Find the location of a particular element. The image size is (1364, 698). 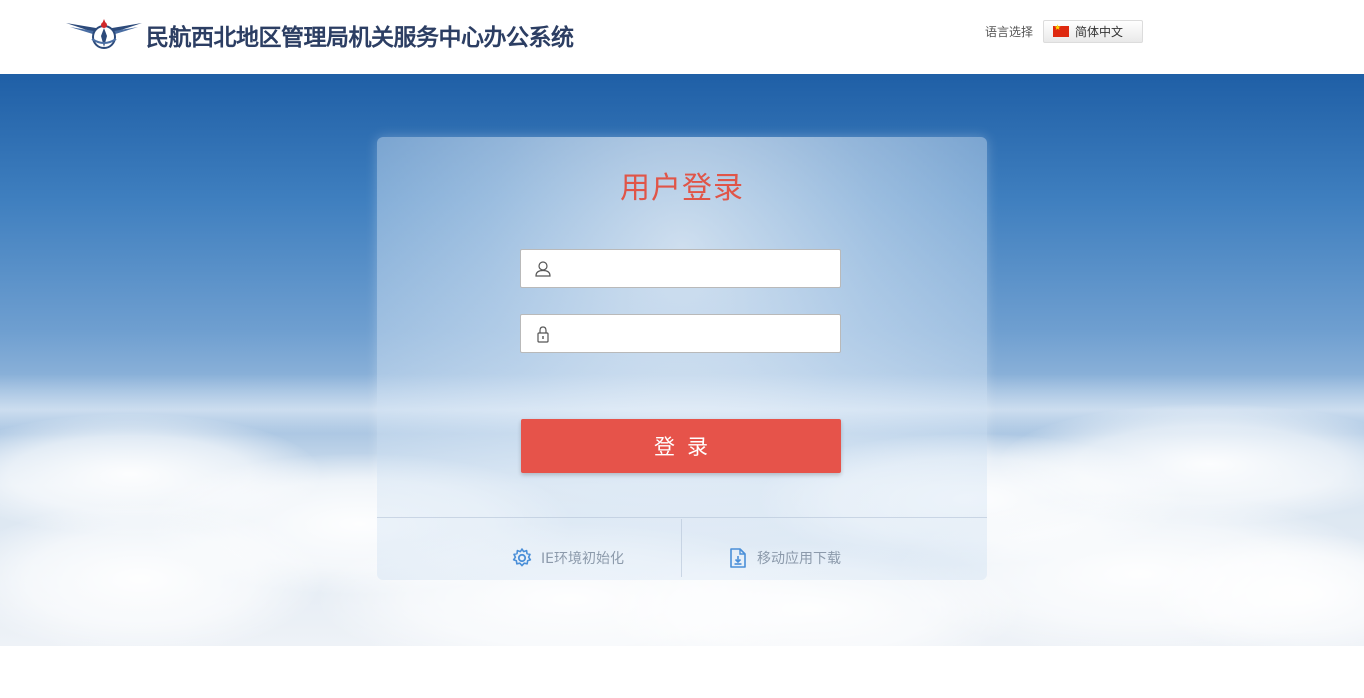

china-flag-icon is located at coordinates (1061, 30).